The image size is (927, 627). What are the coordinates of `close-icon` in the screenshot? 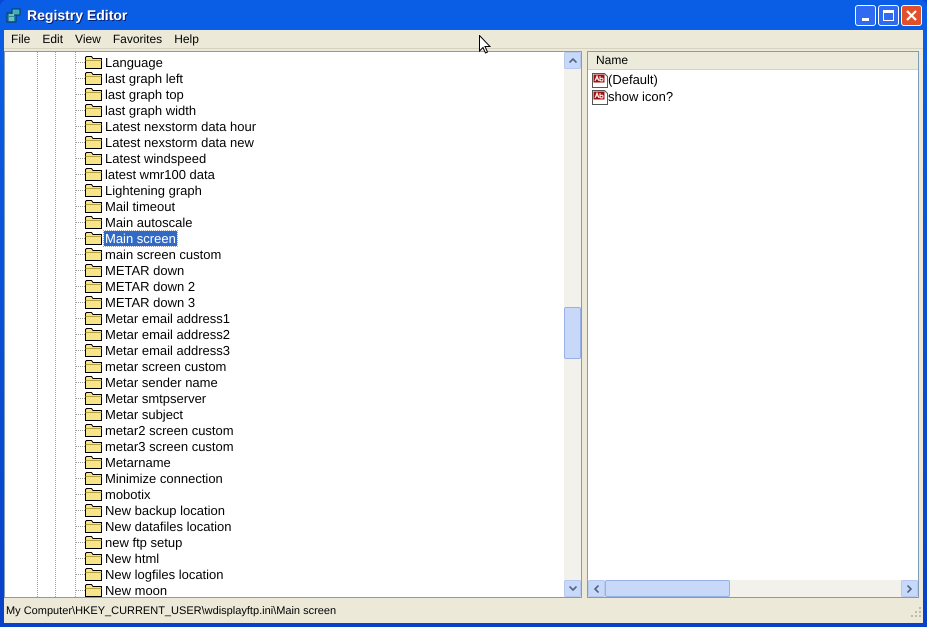 It's located at (911, 15).